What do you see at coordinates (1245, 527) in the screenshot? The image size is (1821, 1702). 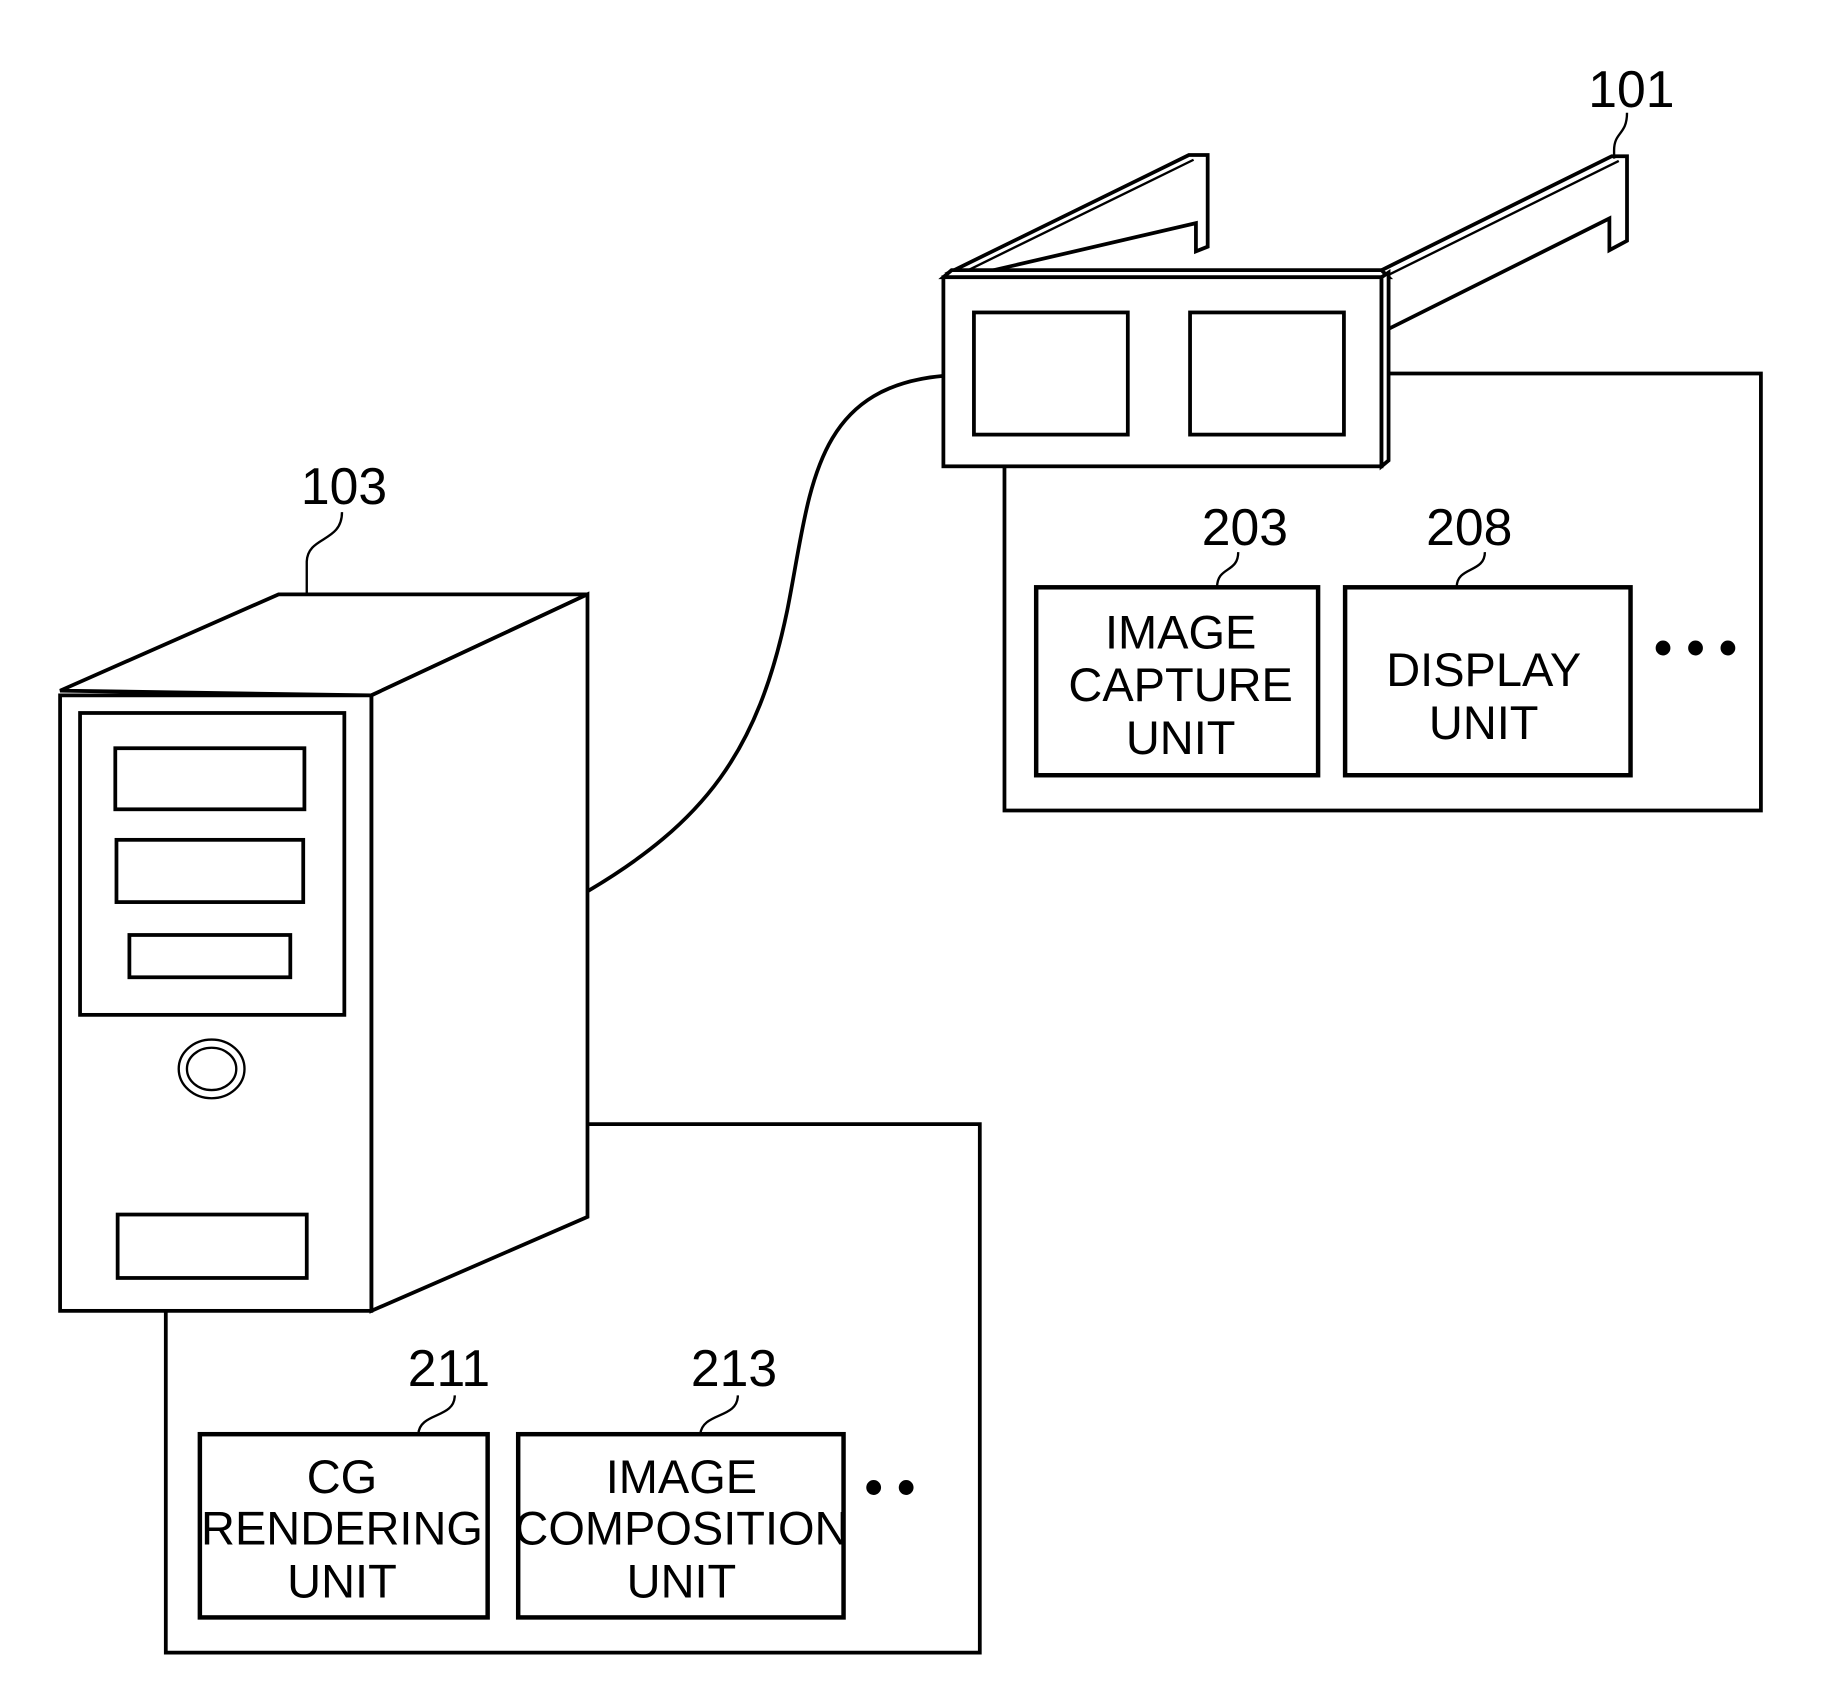 I see `ref-label-203: 203` at bounding box center [1245, 527].